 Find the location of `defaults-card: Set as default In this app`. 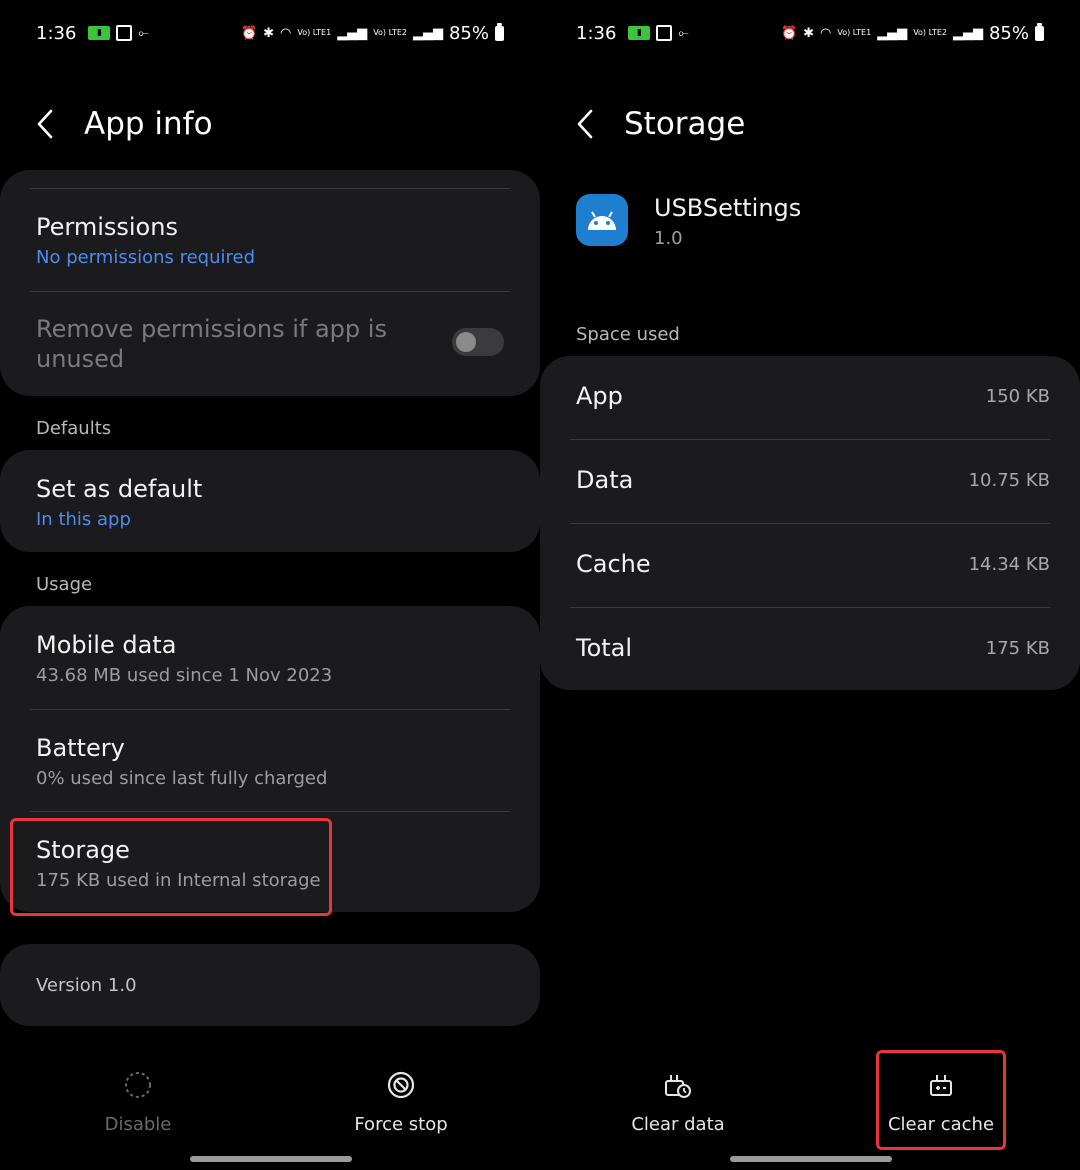

defaults-card: Set as default In this app is located at coordinates (270, 501).